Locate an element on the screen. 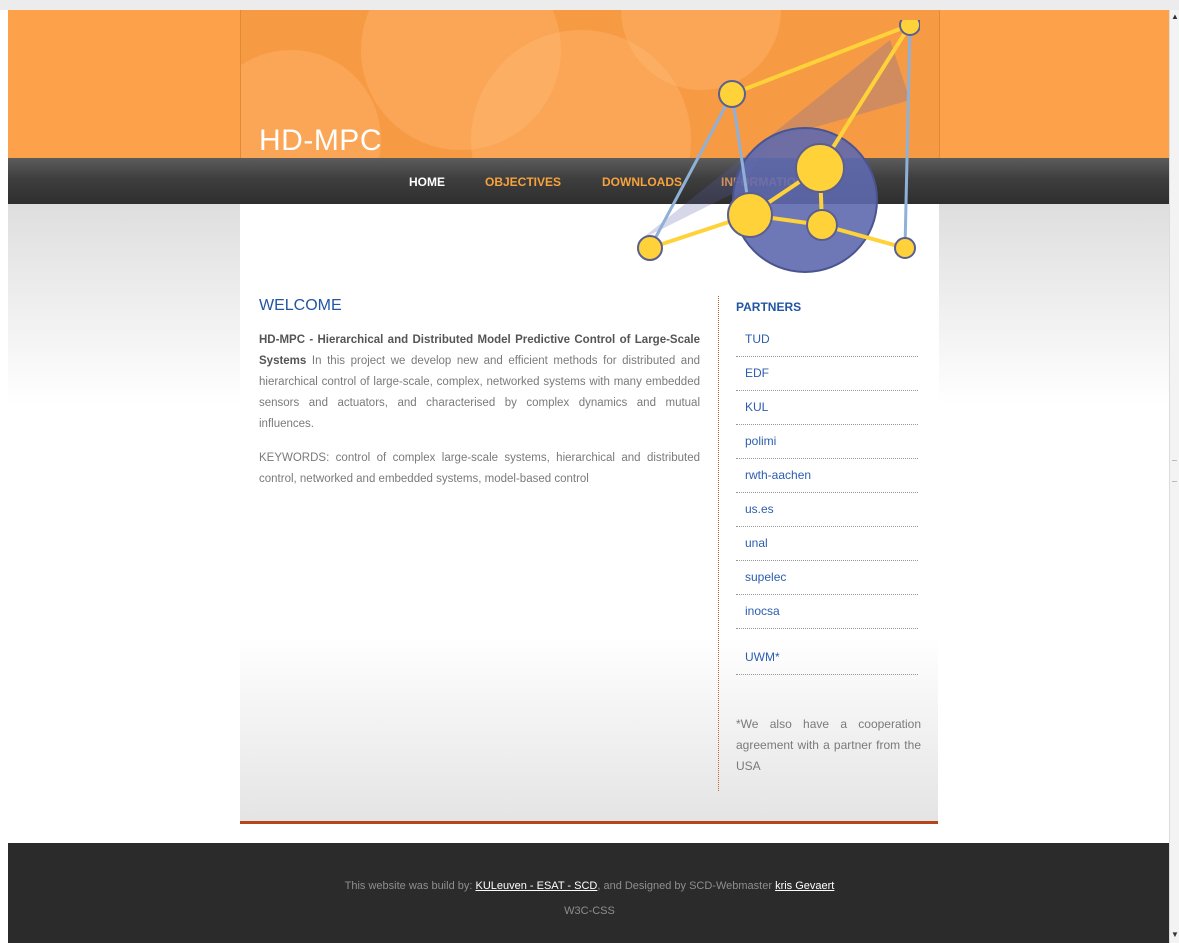  nav-bar is located at coordinates (588, 181).